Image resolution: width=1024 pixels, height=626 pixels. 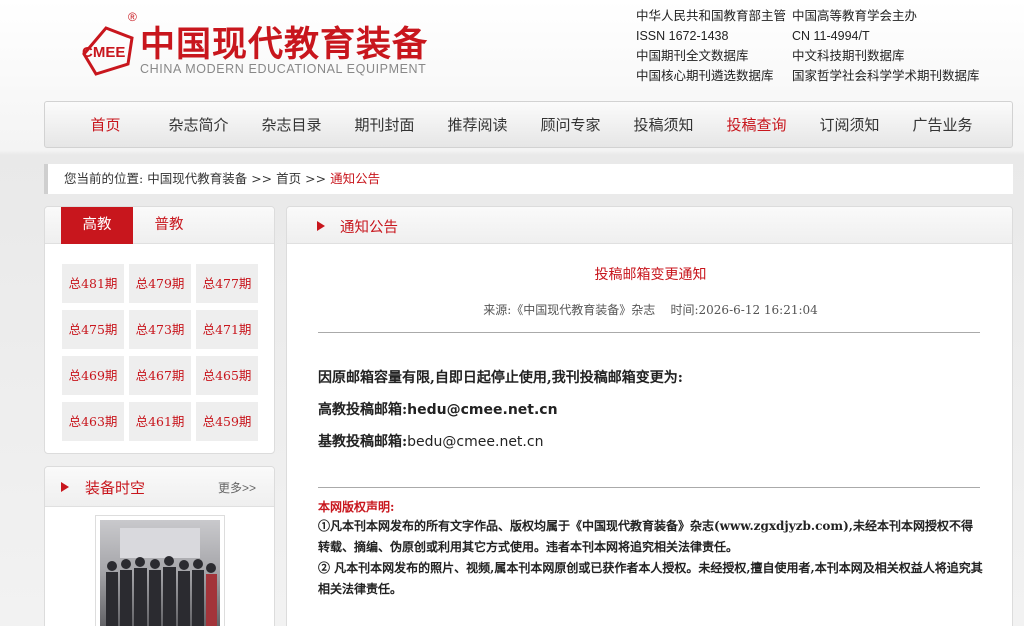 I want to click on issue-link: 总471期, so click(x=227, y=329).